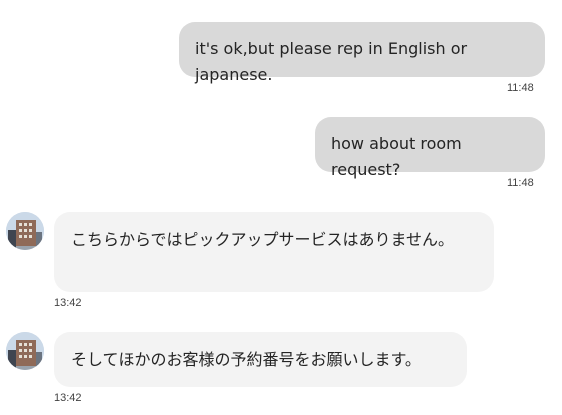 Image resolution: width=562 pixels, height=415 pixels. I want to click on message-text: how about room request?, so click(396, 156).